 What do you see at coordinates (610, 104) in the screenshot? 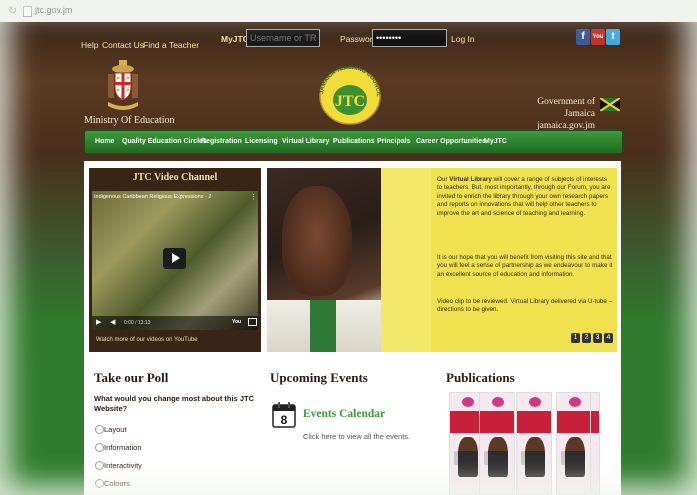
I see `jamaica-flag-icon` at bounding box center [610, 104].